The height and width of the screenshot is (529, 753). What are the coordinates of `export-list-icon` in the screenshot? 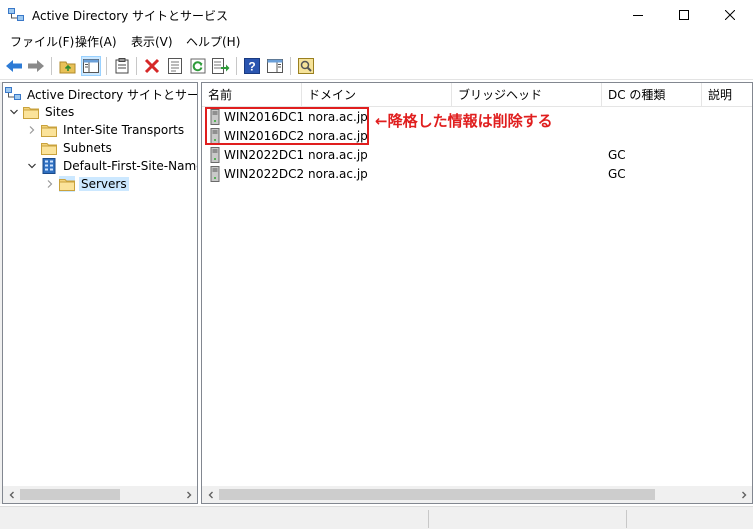 It's located at (221, 66).